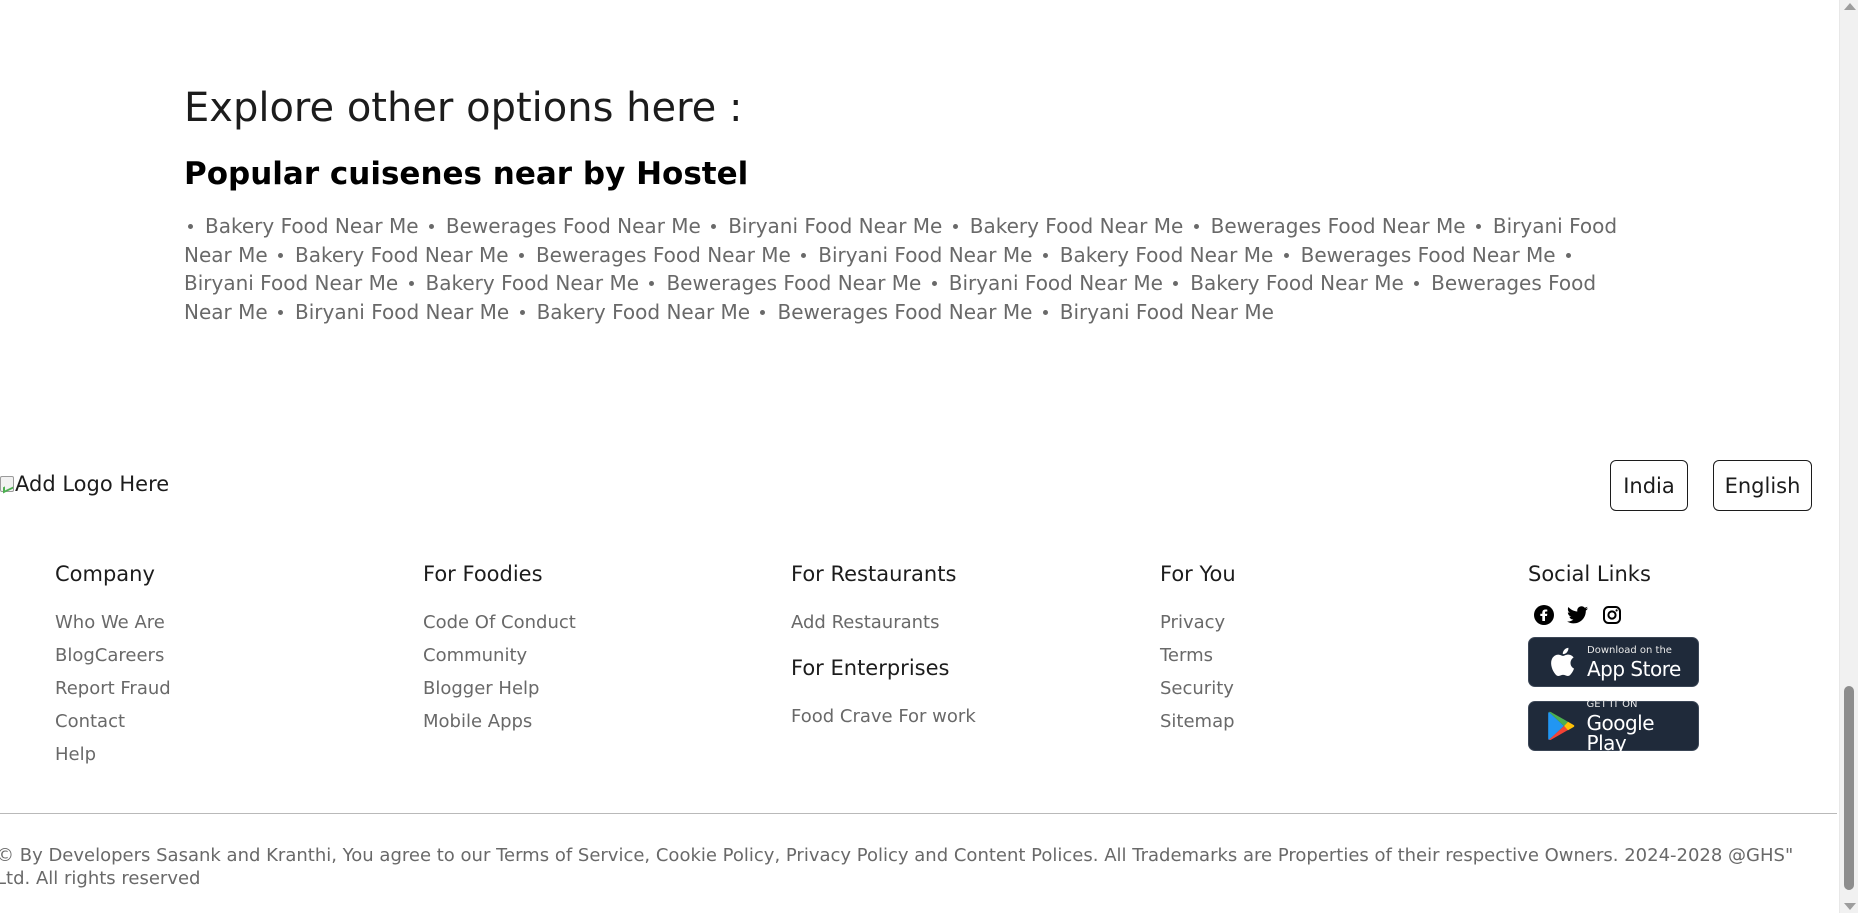 The width and height of the screenshot is (1858, 913). I want to click on footer-link-food-crave-for-work: Food Crave For work, so click(883, 716).